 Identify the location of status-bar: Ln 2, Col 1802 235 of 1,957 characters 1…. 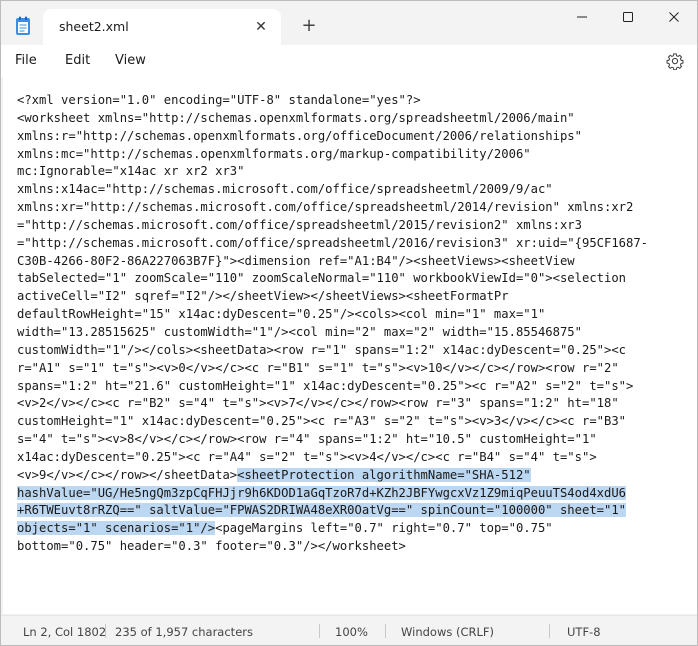
(349, 630).